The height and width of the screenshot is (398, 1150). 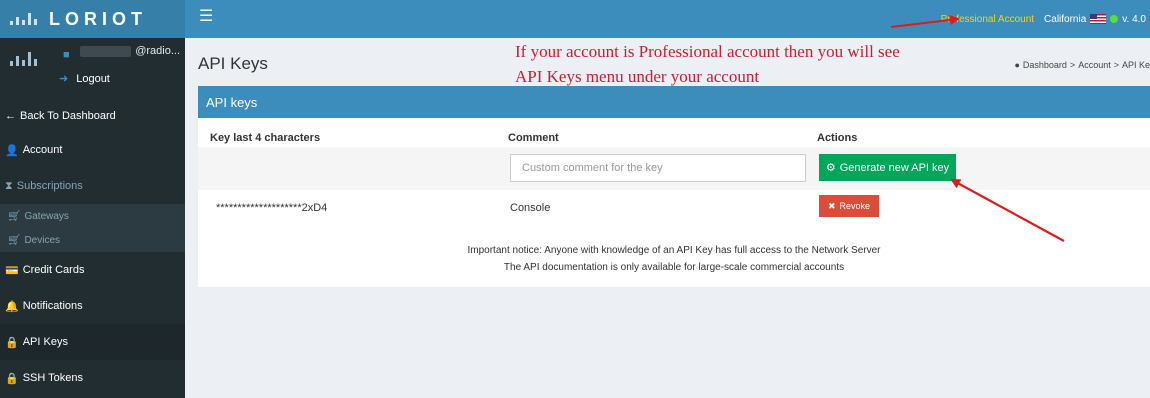 What do you see at coordinates (1135, 65) in the screenshot?
I see `breadcrumb-api-keys: API Ke` at bounding box center [1135, 65].